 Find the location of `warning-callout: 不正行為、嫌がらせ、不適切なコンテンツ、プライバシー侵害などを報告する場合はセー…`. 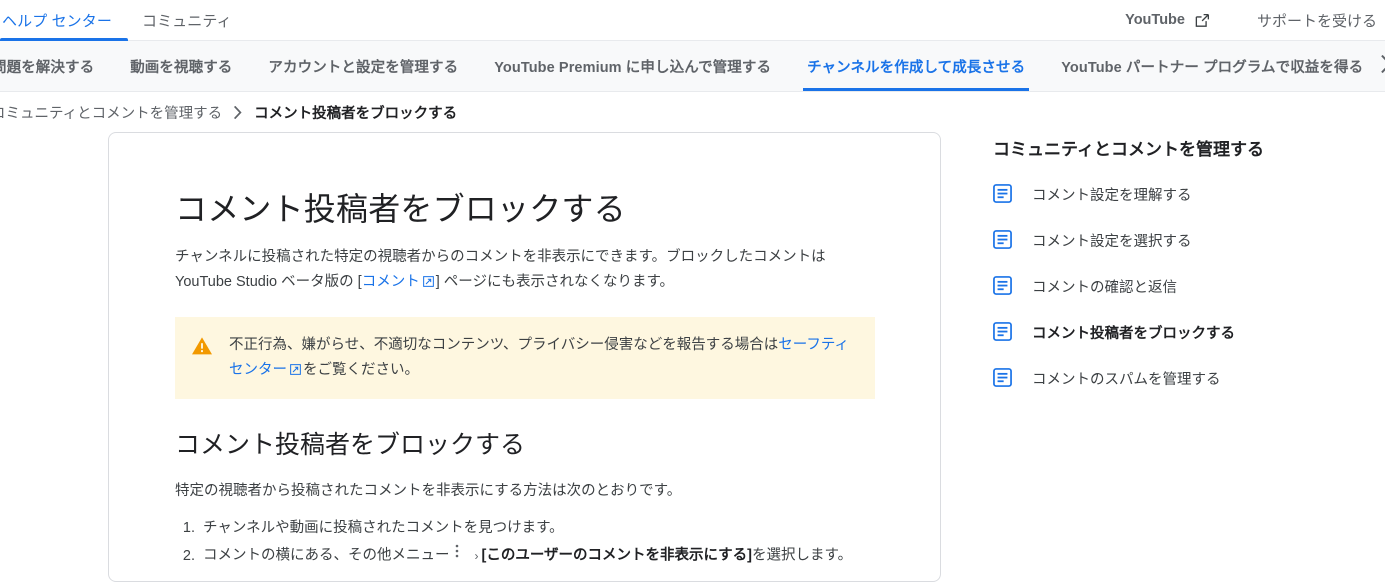

warning-callout: 不正行為、嫌がらせ、不適切なコンテンツ、プライバシー侵害などを報告する場合はセー… is located at coordinates (525, 358).